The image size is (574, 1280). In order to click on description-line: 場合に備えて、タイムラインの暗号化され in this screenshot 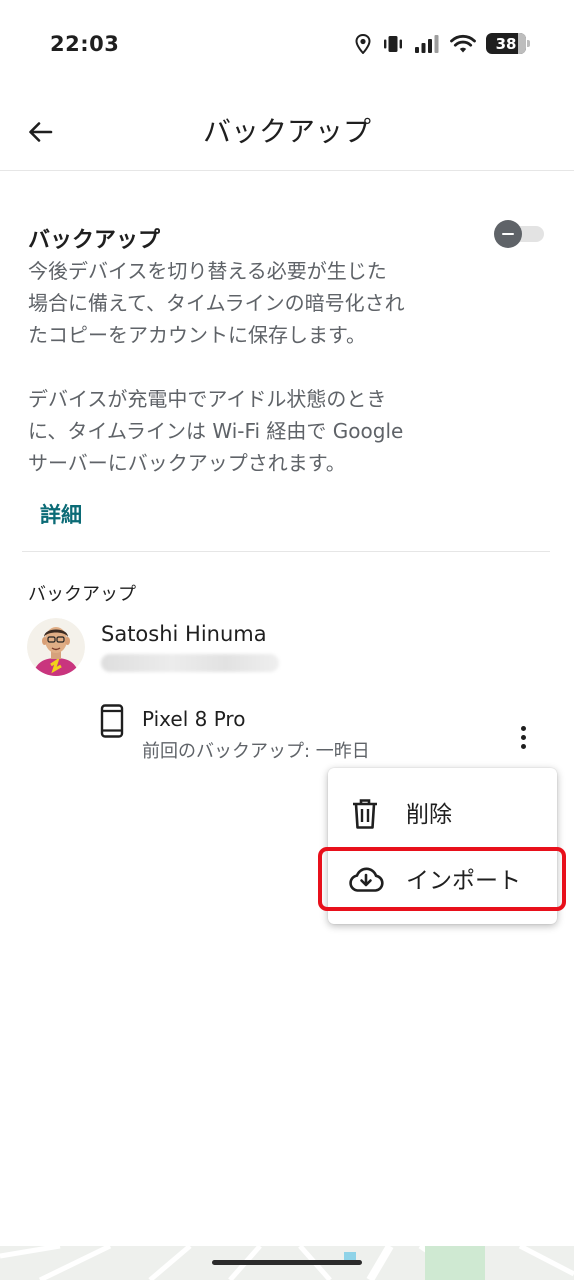, I will do `click(216, 303)`.